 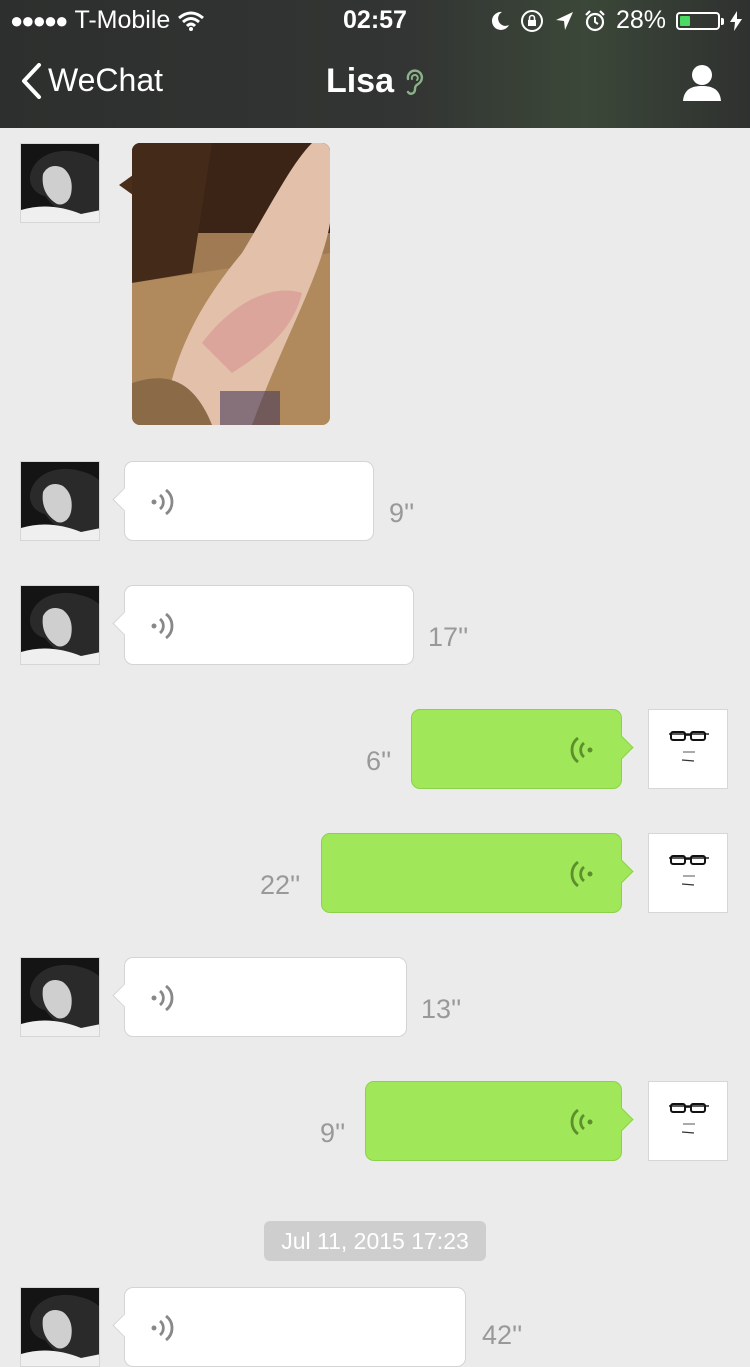 What do you see at coordinates (700, 20) in the screenshot?
I see `battery-icon` at bounding box center [700, 20].